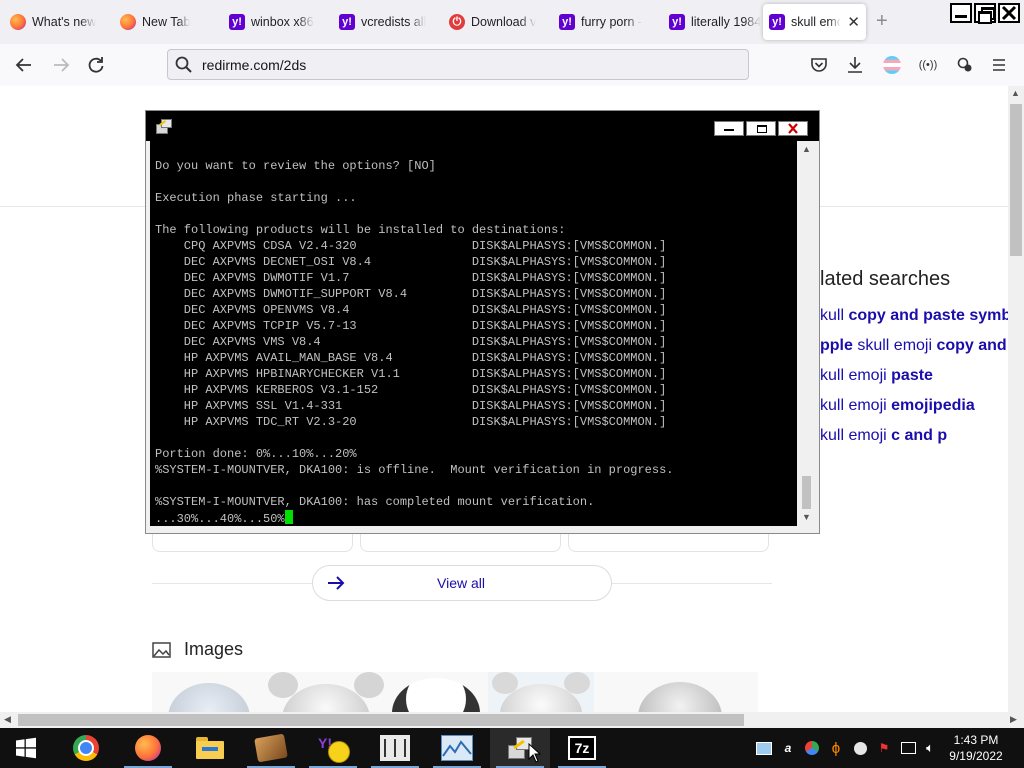  I want to click on yahoo-messenger-icon: Y!, so click(334, 749).